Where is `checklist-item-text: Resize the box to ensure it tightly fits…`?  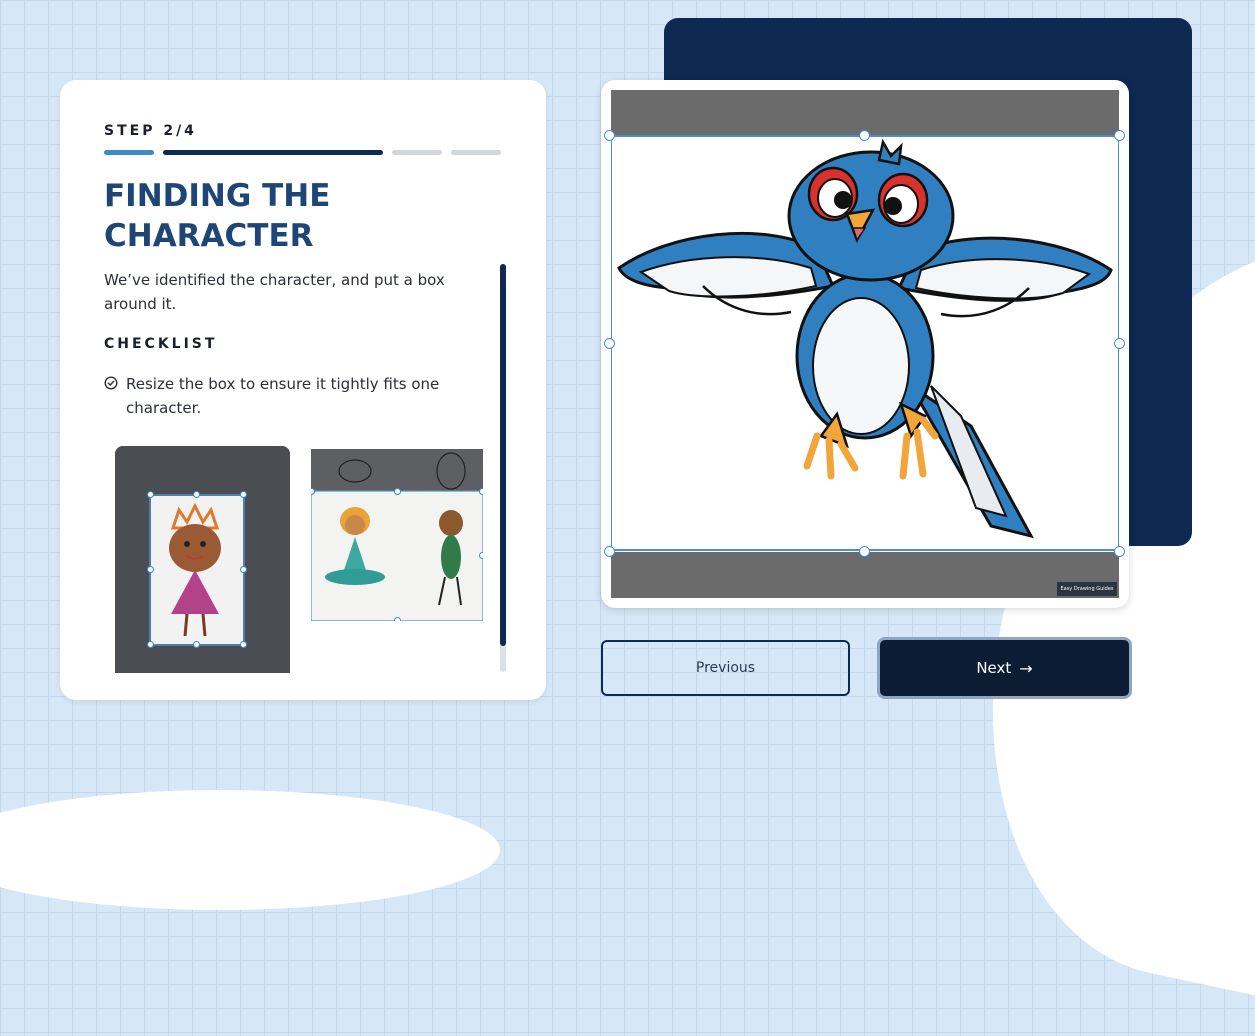 checklist-item-text: Resize the box to ensure it tightly fits… is located at coordinates (283, 396).